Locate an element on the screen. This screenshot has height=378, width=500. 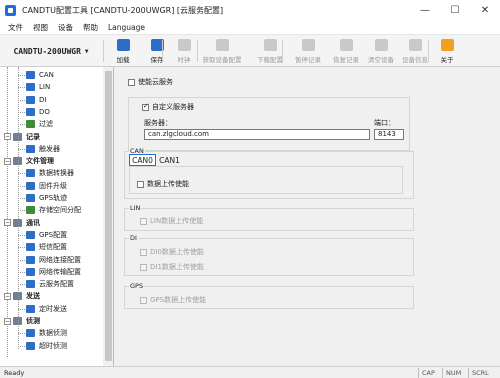
enable-cloud-checkbox is located at coordinates (131, 82).